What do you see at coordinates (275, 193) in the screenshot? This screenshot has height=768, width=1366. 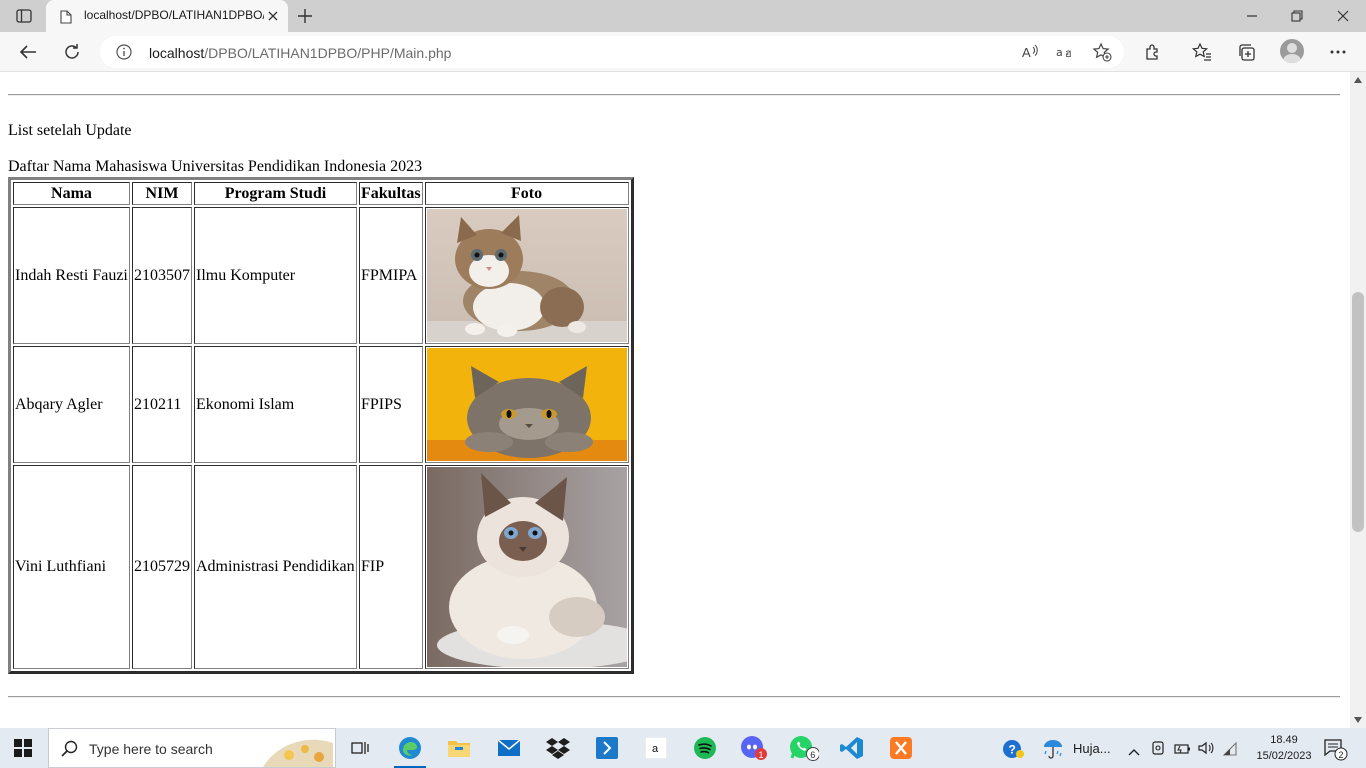 I see `header-program-studi: Program Studi` at bounding box center [275, 193].